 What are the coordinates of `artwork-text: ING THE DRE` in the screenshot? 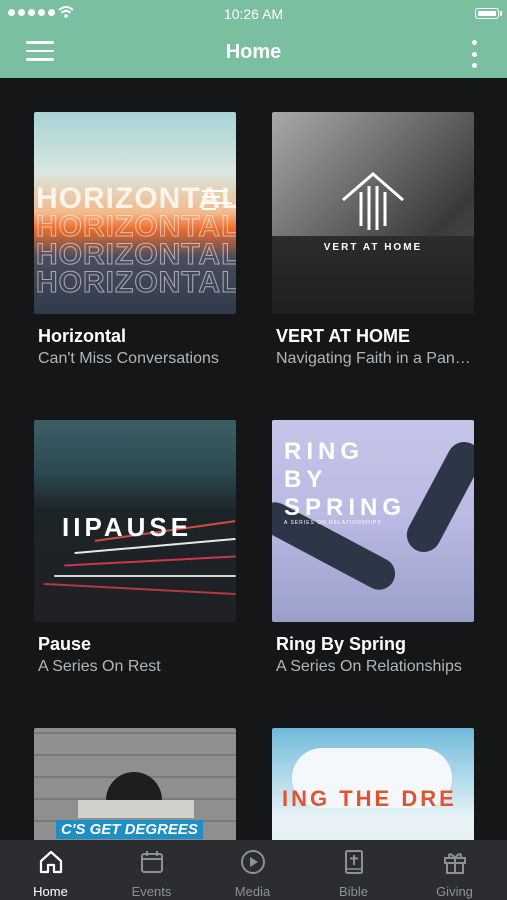 It's located at (369, 798).